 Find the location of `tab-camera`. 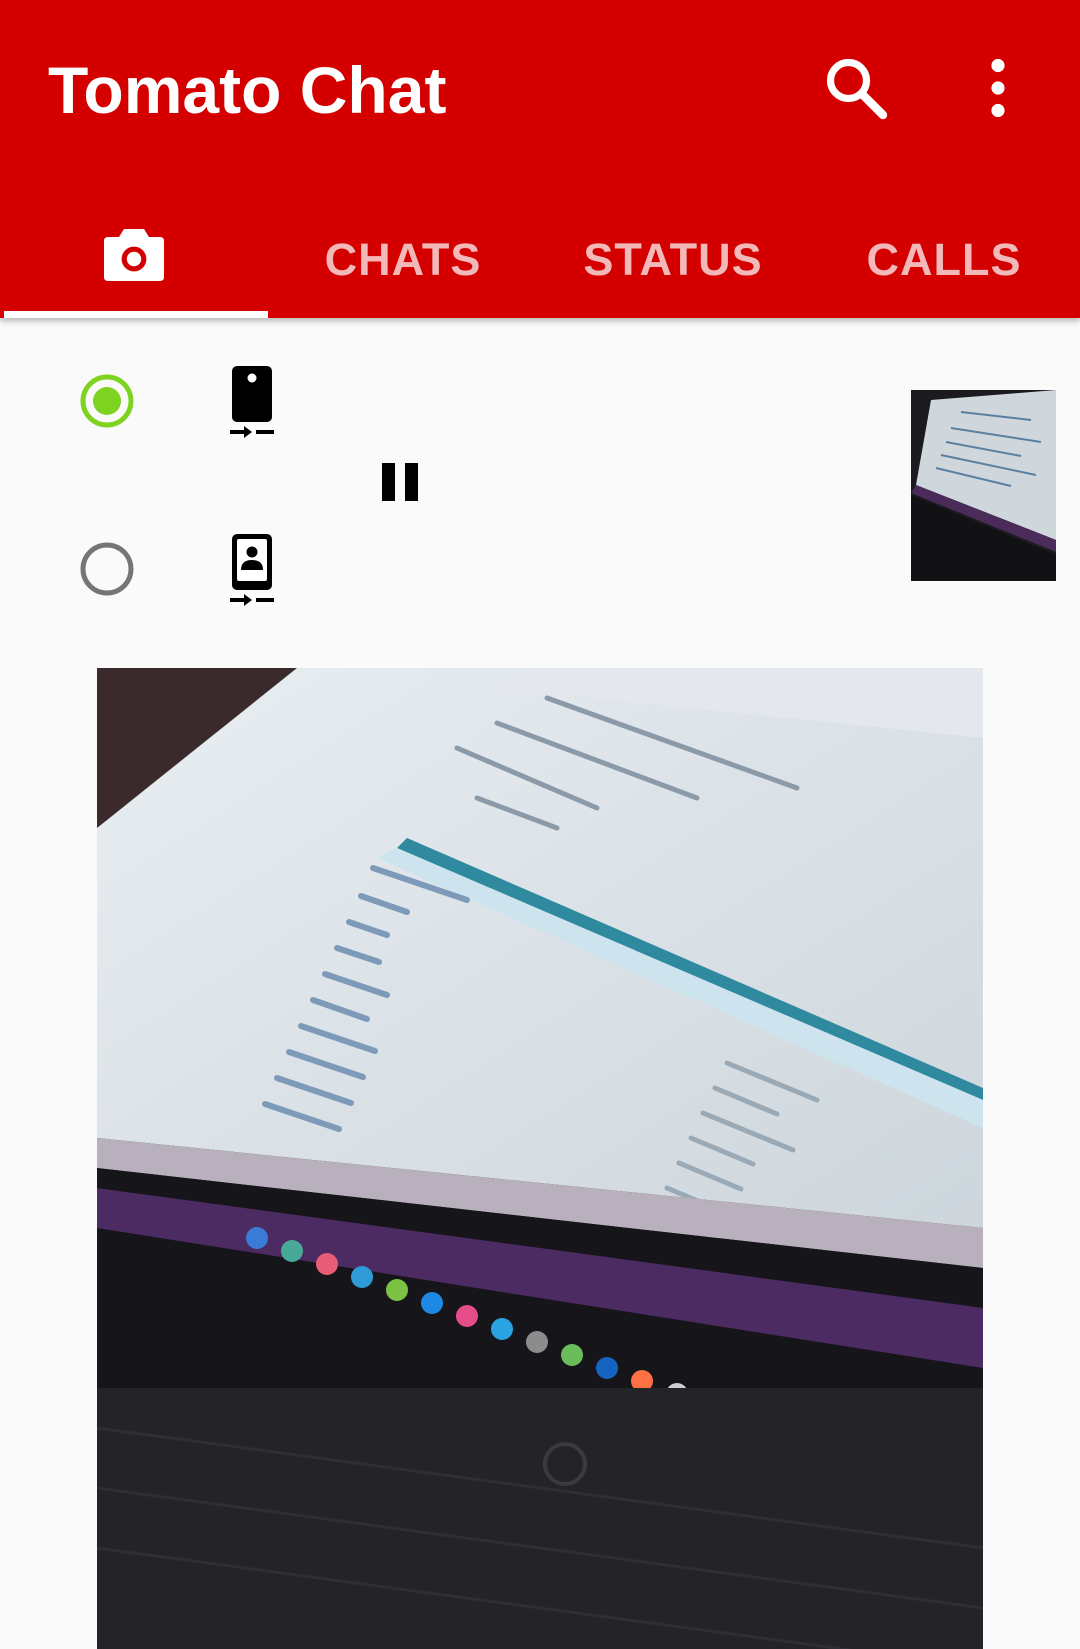

tab-camera is located at coordinates (134, 255).